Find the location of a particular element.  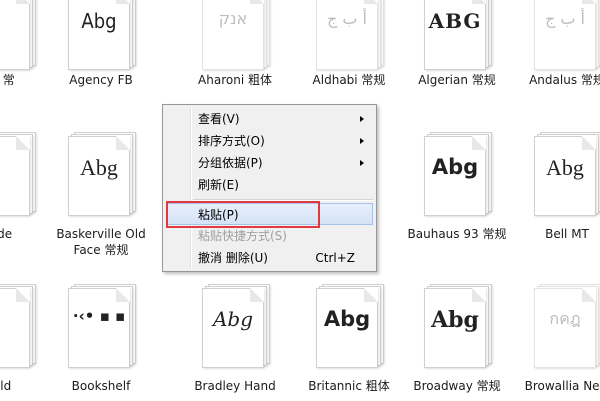

menu-item-label: 分组依据(P) is located at coordinates (230, 163).